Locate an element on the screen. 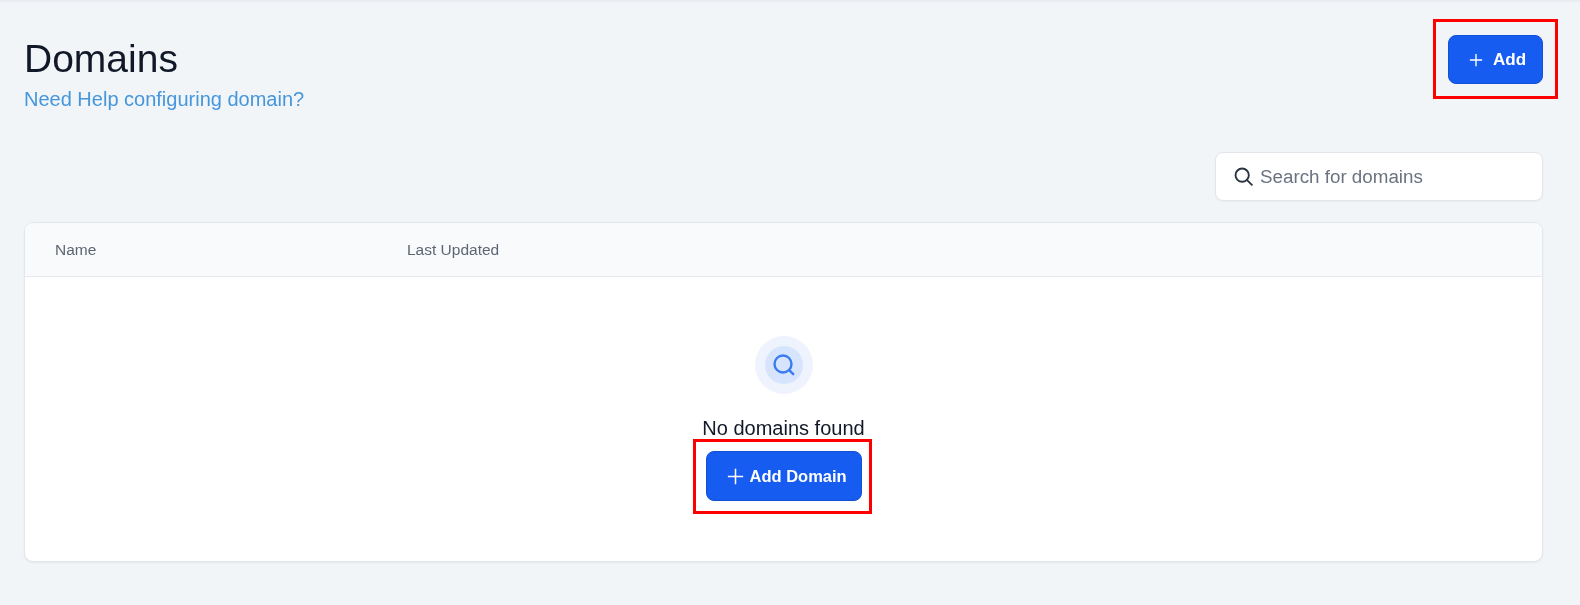 This screenshot has height=605, width=1580. add-button: Add is located at coordinates (1495, 59).